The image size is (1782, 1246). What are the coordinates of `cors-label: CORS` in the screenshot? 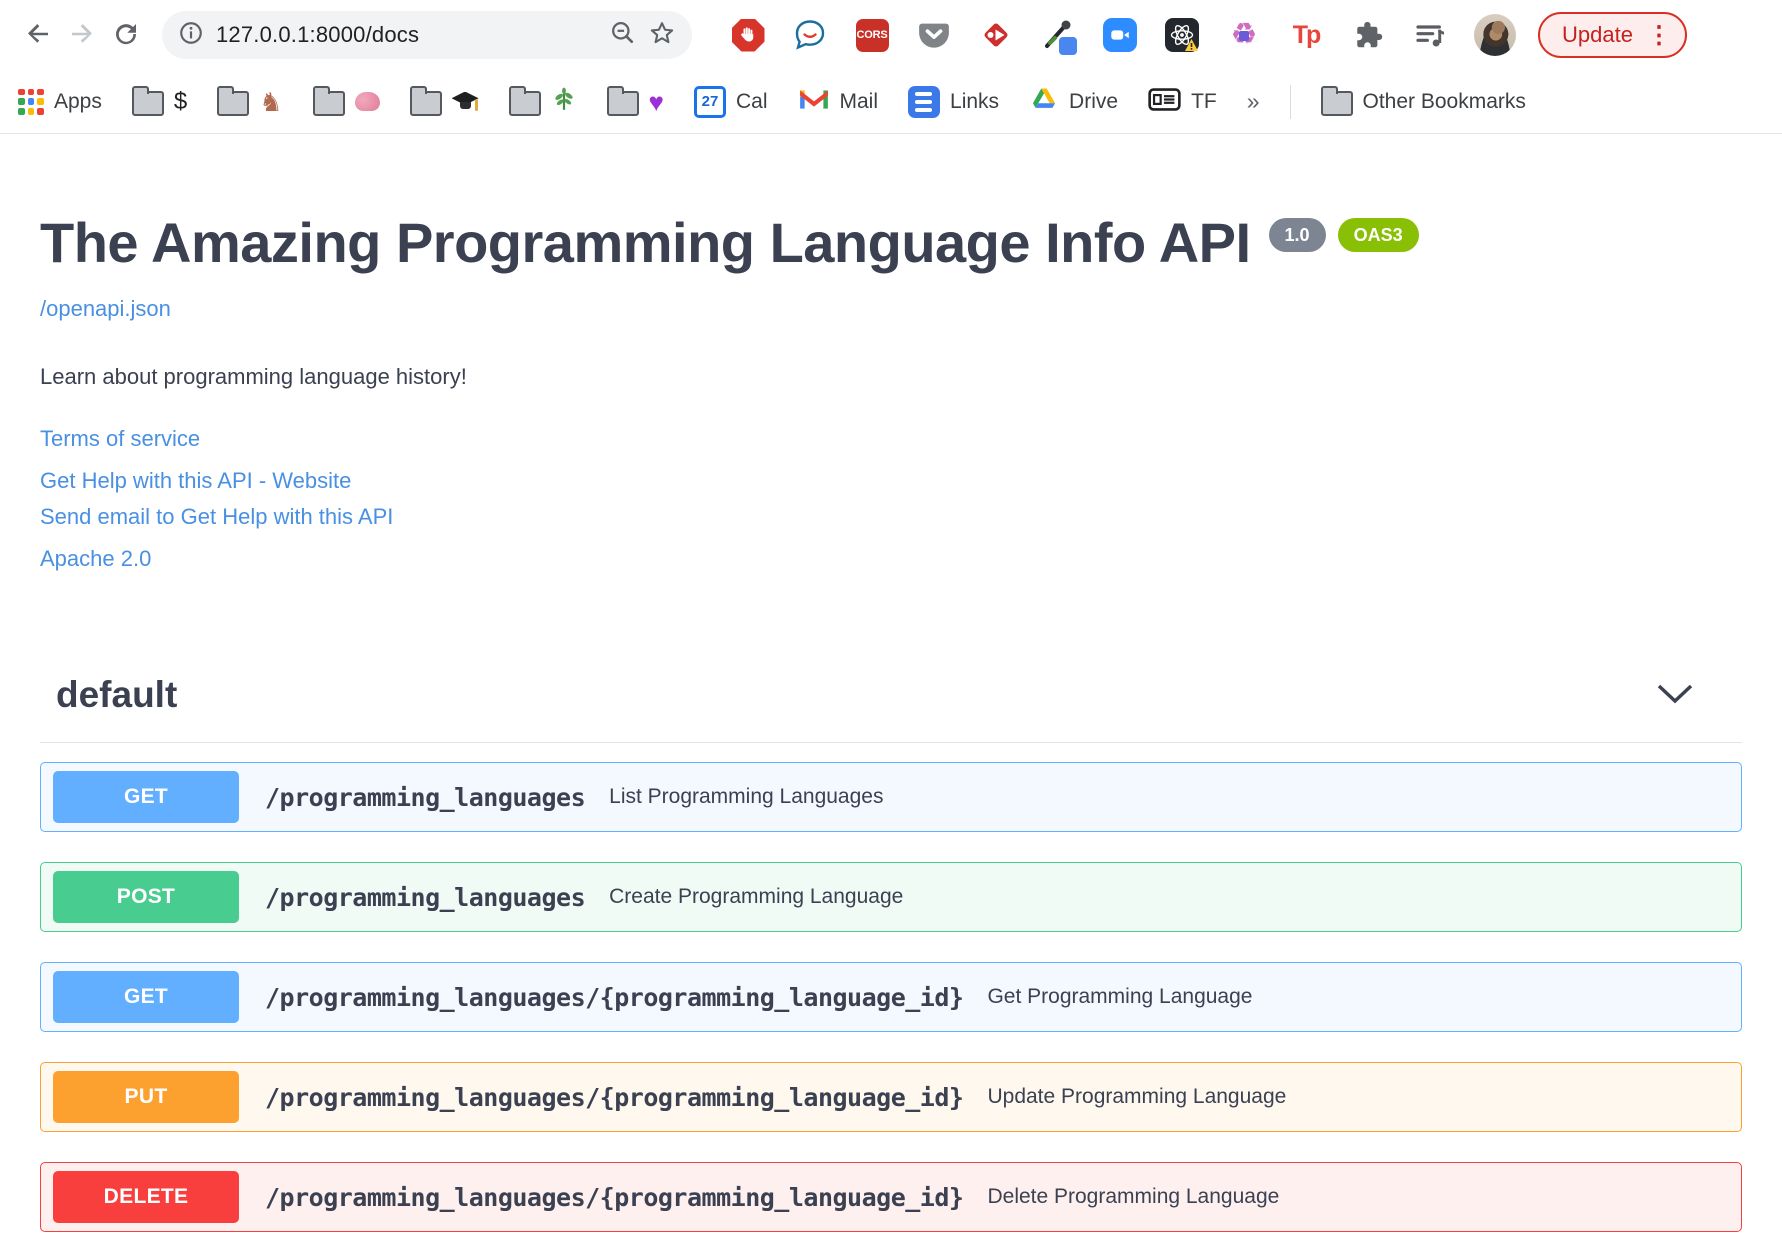 It's located at (872, 35).